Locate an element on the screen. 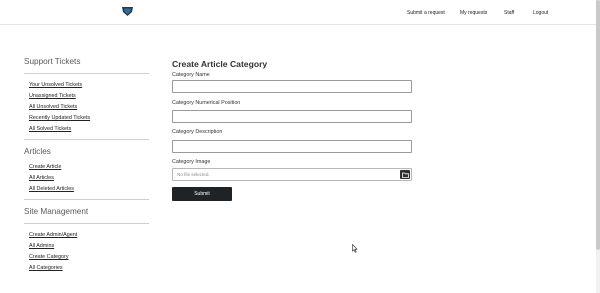  category-image-file-input: No file selected. is located at coordinates (292, 174).